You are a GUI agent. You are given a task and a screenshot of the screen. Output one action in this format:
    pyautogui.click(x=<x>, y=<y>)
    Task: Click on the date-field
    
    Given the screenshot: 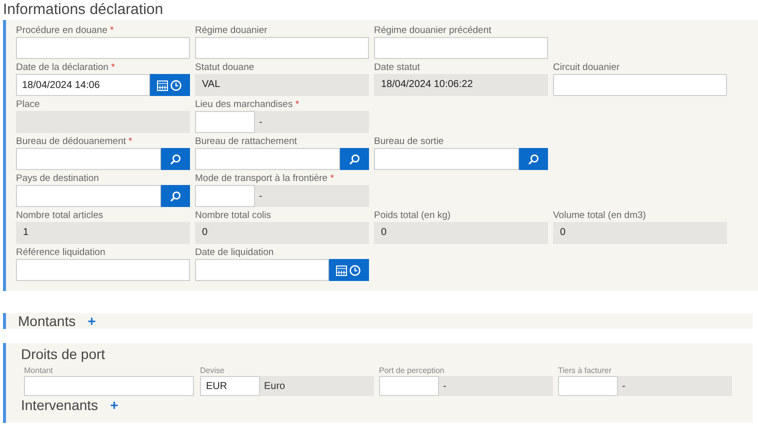 What is the action you would take?
    pyautogui.click(x=262, y=270)
    